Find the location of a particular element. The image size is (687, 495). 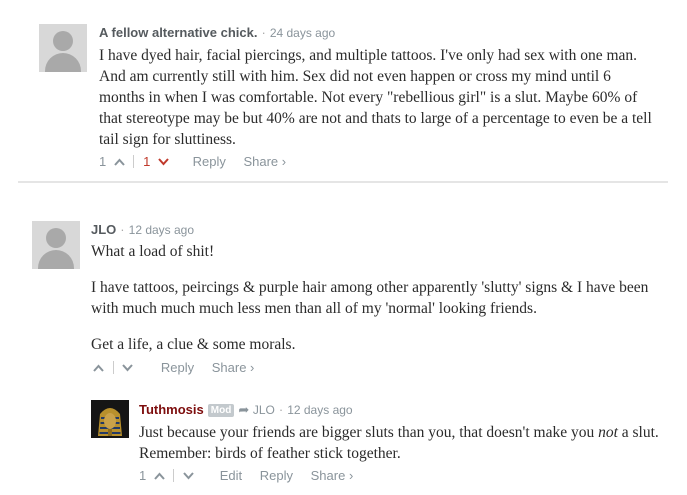

pharaoh-mask-icon is located at coordinates (110, 419).